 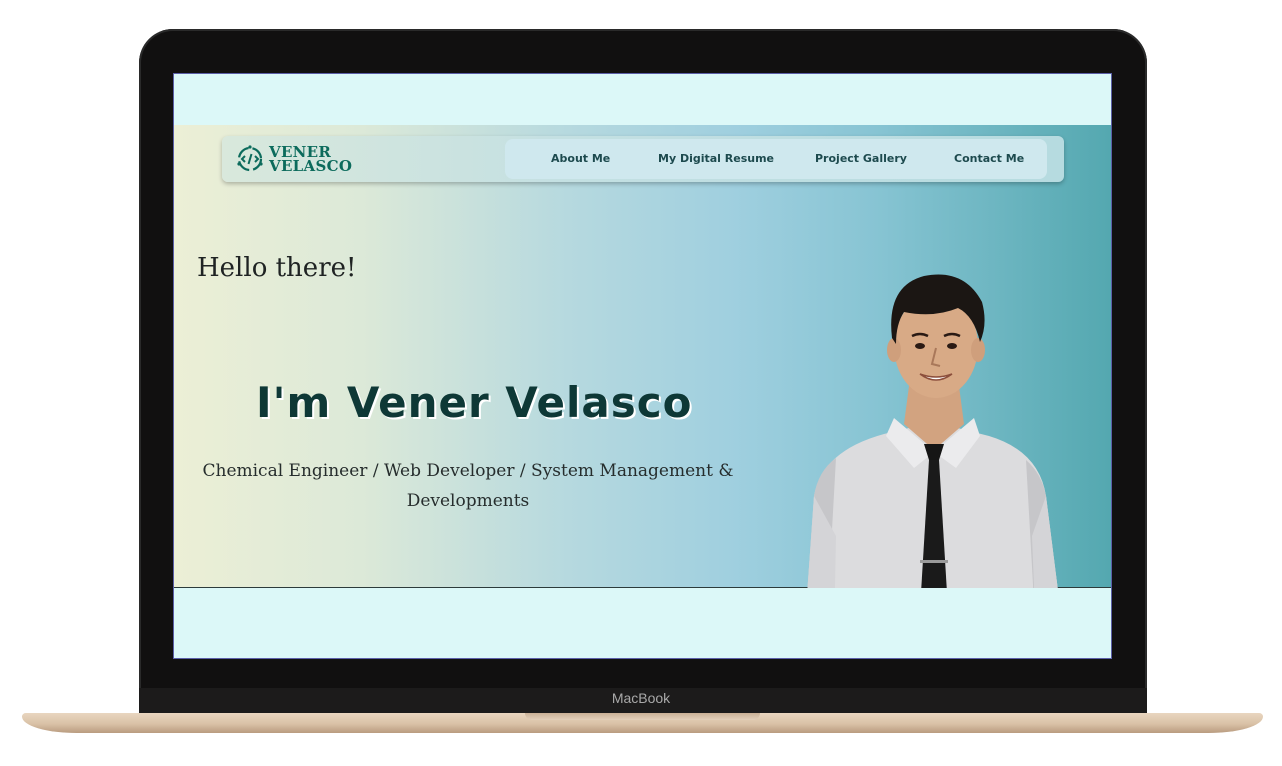 I want to click on logo-wordmark: VENER VELASCO, so click(x=311, y=160).